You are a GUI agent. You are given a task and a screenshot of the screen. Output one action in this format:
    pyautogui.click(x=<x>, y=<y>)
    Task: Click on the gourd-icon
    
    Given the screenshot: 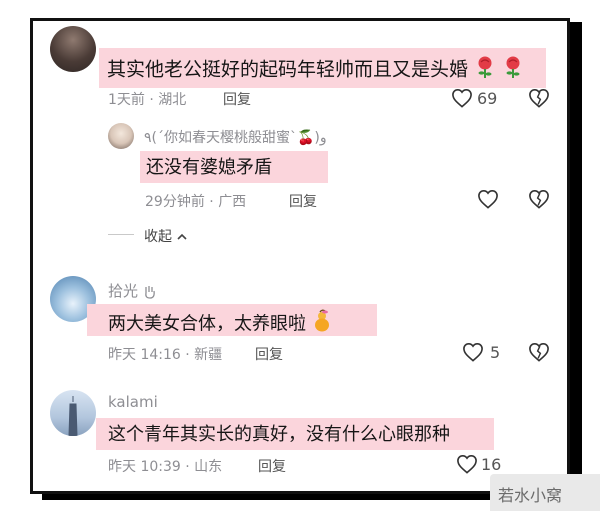 What is the action you would take?
    pyautogui.click(x=322, y=324)
    